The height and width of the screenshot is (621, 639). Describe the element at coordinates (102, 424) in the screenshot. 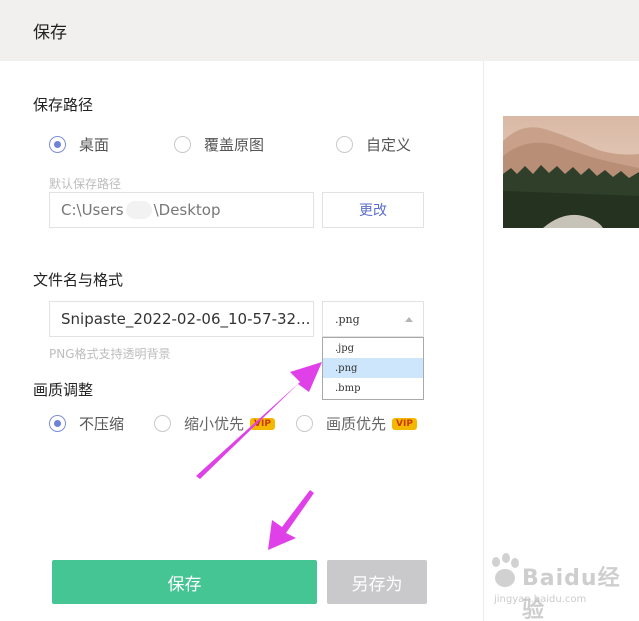

I see `radio-no-compression-label: 不压缩` at that location.